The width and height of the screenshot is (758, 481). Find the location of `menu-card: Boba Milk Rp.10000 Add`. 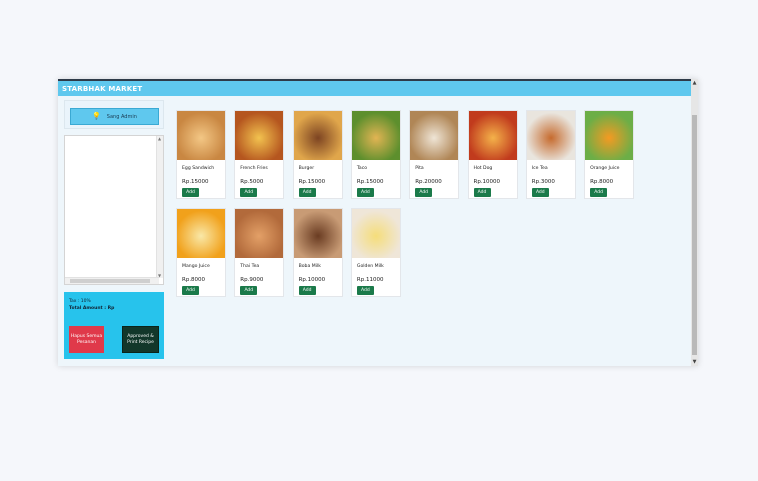

menu-card: Boba Milk Rp.10000 Add is located at coordinates (317, 252).